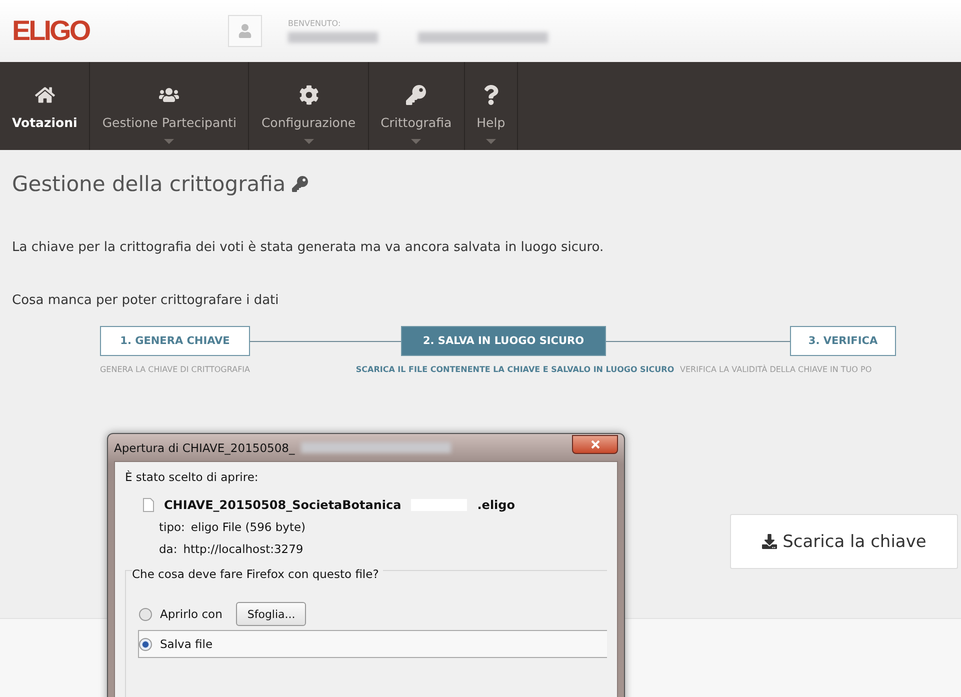 The image size is (961, 697). What do you see at coordinates (257, 574) in the screenshot?
I see `action-question: Che cosa deve fare Firefox con questo file?` at bounding box center [257, 574].